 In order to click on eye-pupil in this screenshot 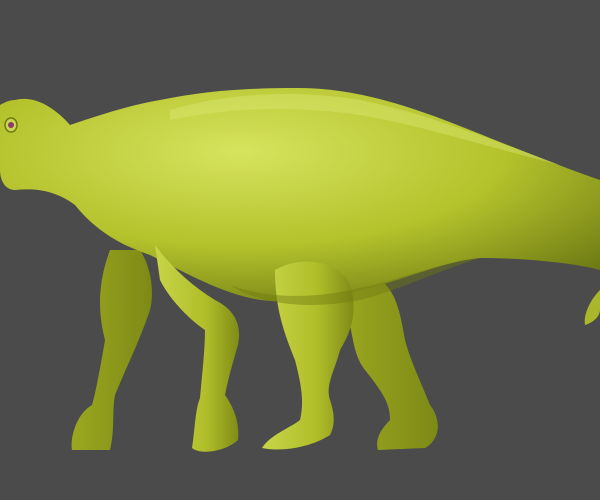, I will do `click(11, 125)`.